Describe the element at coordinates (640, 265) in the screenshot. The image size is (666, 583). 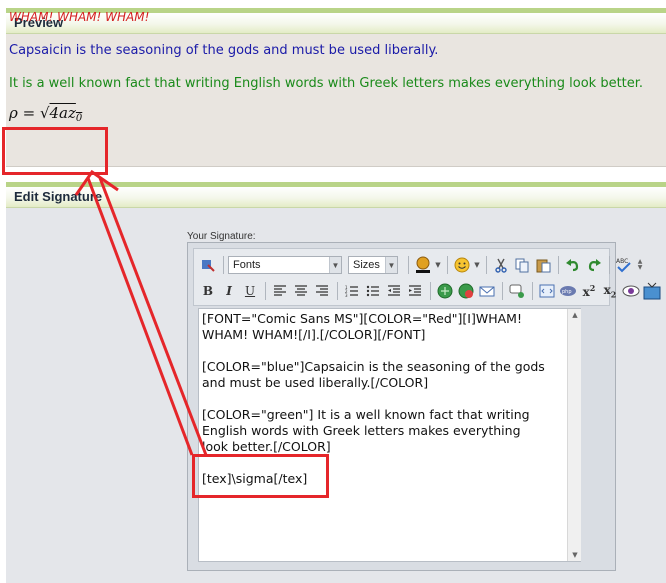
I see `resize-icon: ▲ ▼` at that location.